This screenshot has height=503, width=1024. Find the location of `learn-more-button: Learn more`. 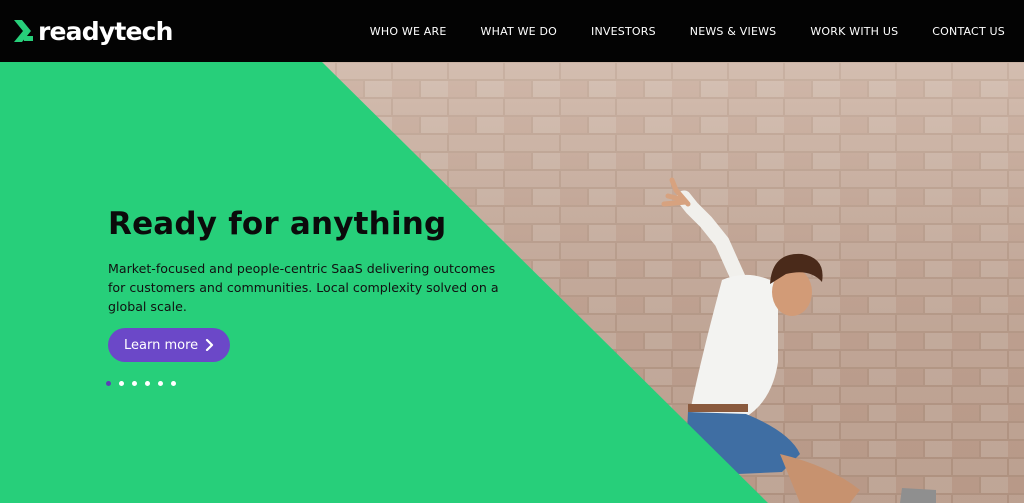

learn-more-button: Learn more is located at coordinates (169, 345).